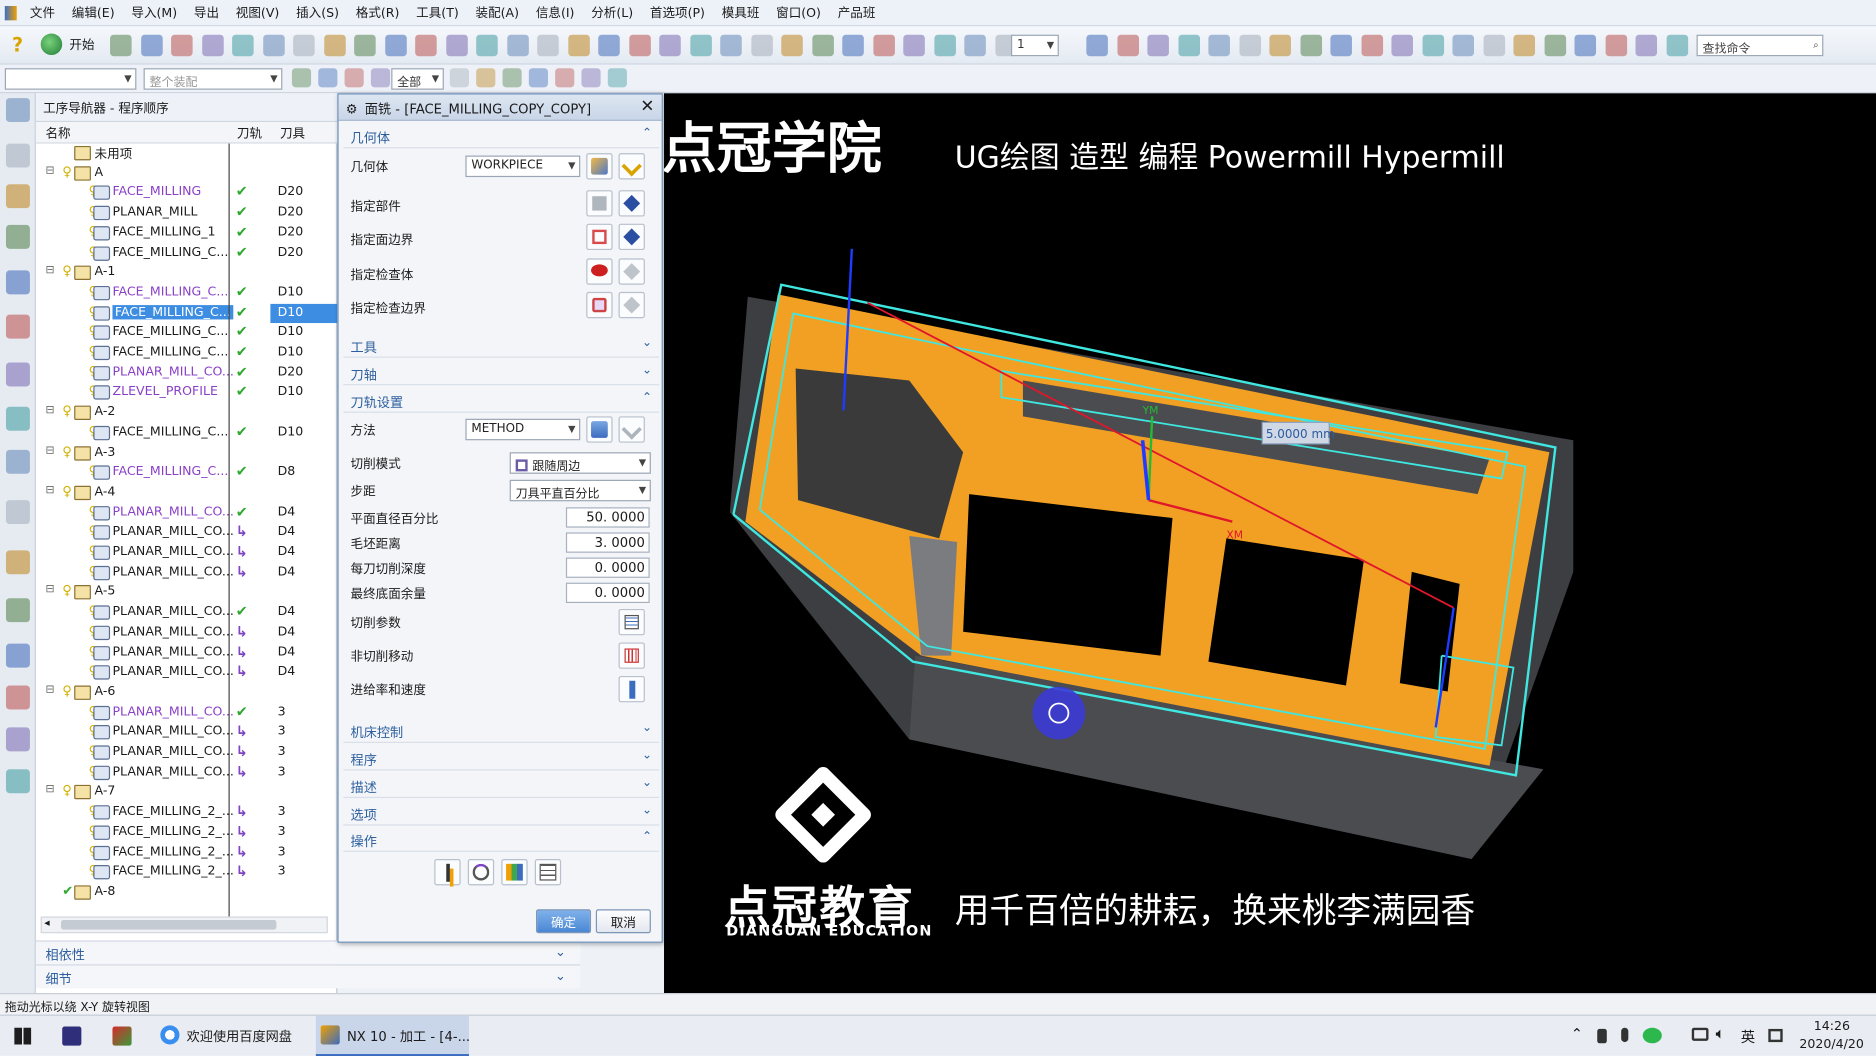  Describe the element at coordinates (631, 622) in the screenshot. I see `cutting-params-button` at that location.